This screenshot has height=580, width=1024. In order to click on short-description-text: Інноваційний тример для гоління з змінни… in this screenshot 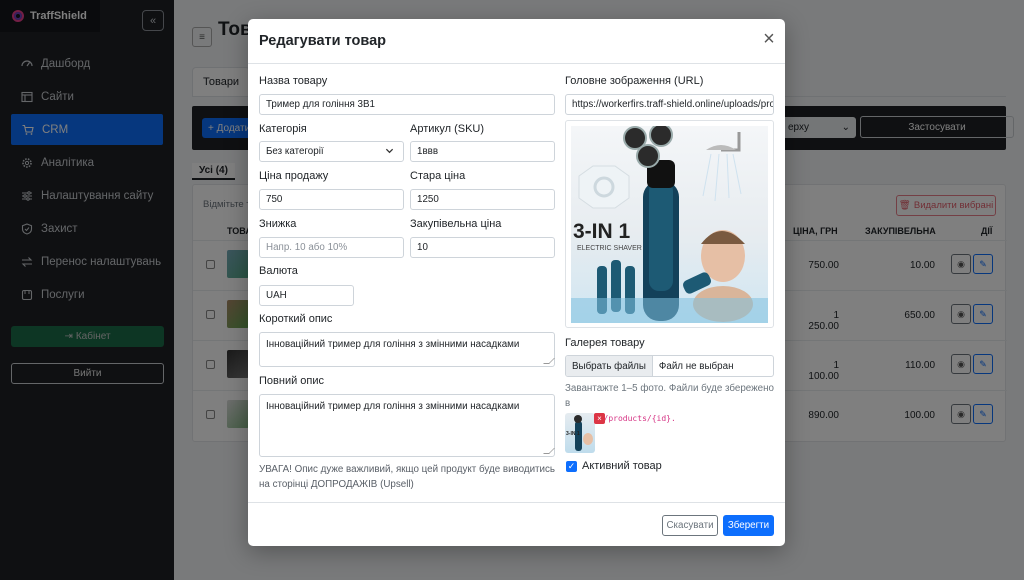, I will do `click(393, 344)`.